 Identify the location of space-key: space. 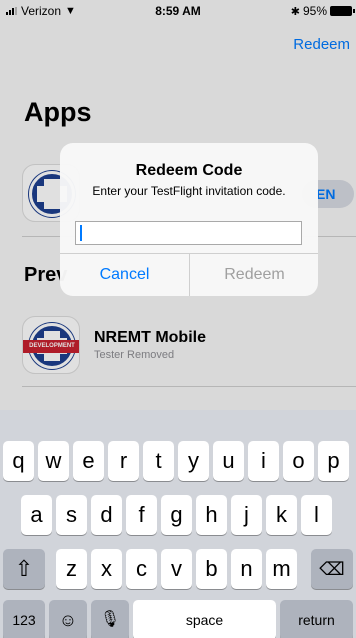
(204, 619).